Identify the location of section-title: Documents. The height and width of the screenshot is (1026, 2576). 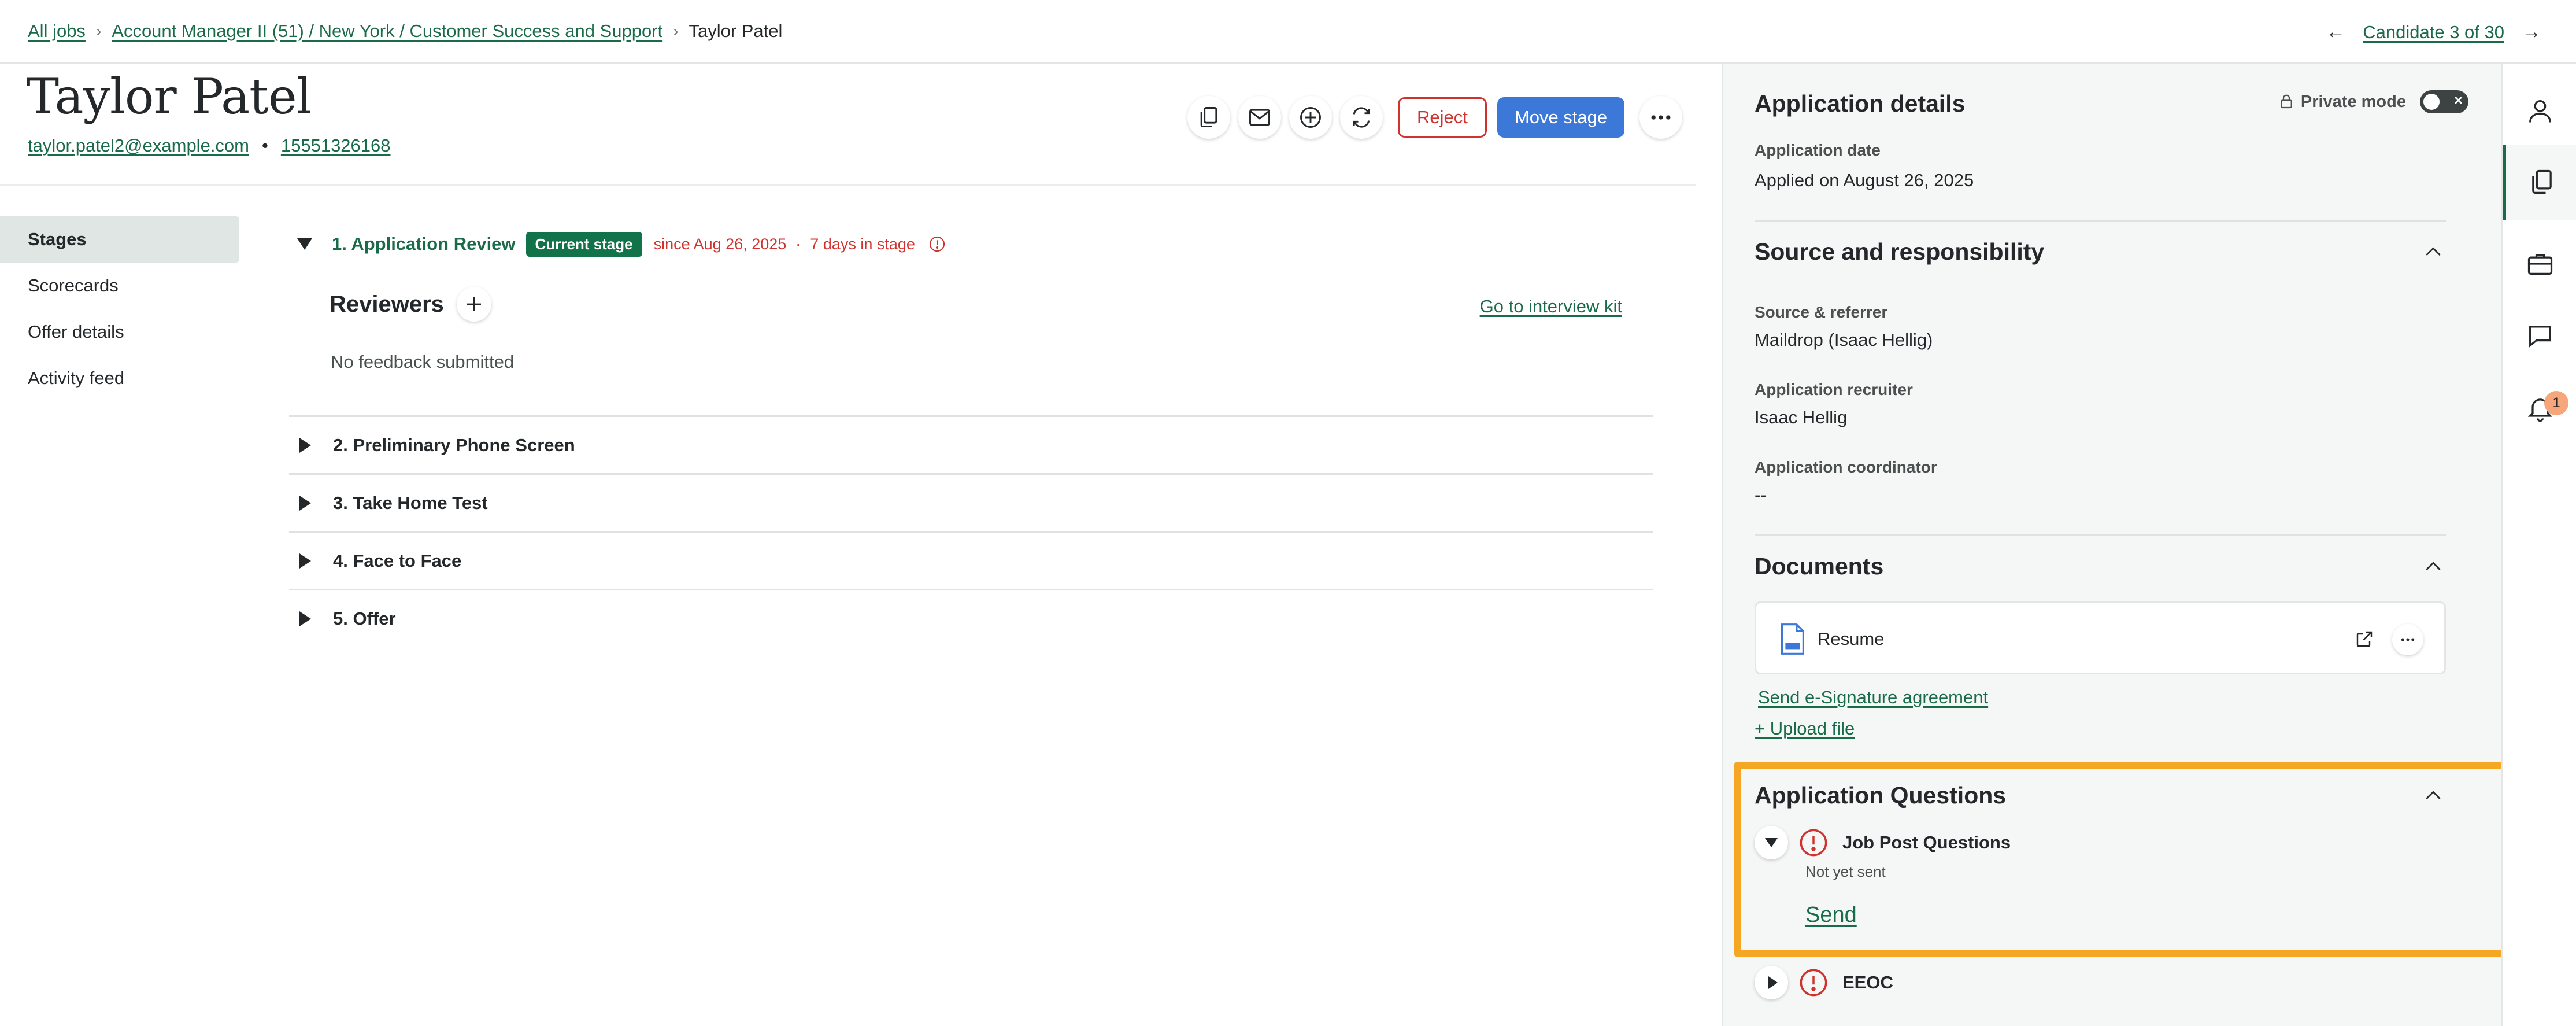
(1820, 566).